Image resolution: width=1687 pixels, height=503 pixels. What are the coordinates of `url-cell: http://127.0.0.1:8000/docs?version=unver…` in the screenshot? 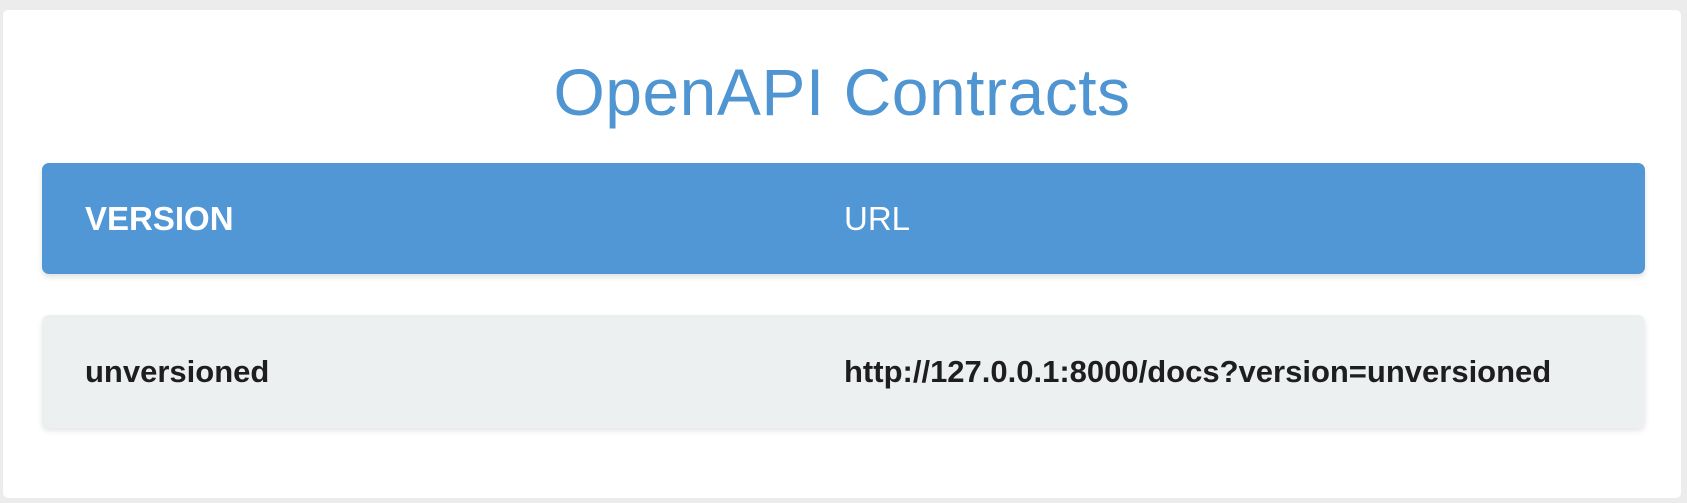 It's located at (1197, 371).